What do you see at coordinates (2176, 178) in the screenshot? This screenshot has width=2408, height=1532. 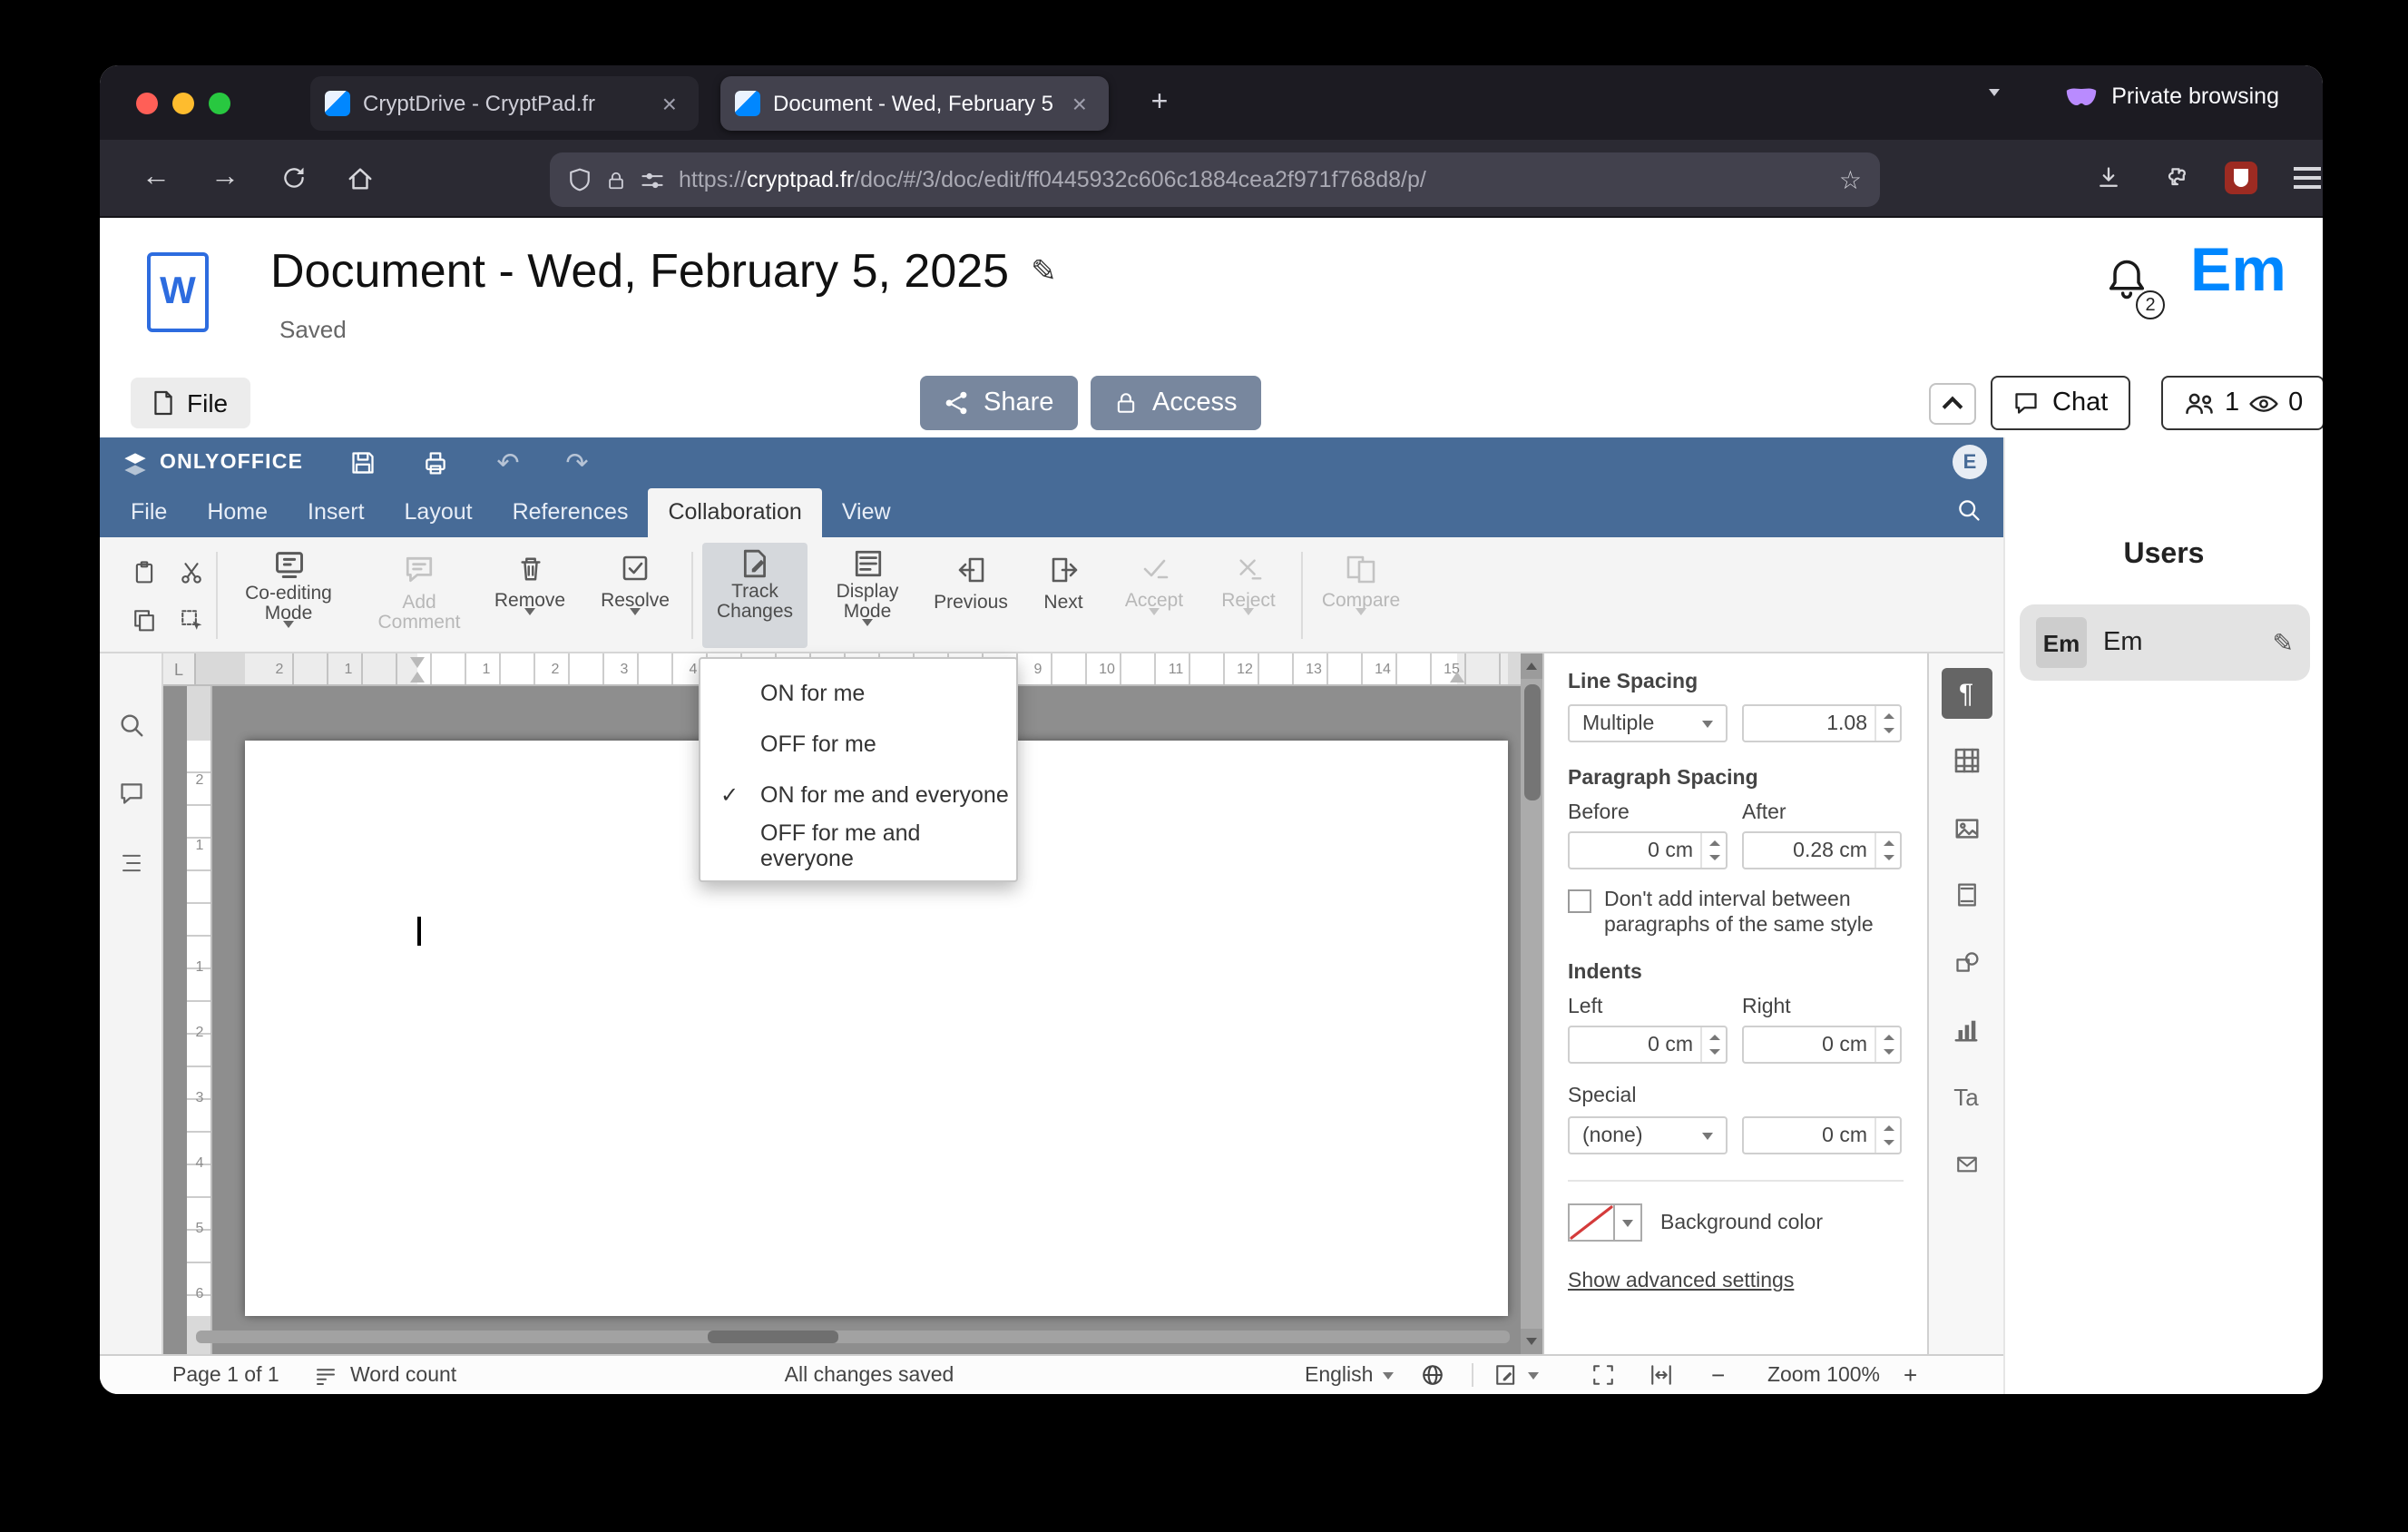 I see `extensions-puzzle-icon` at bounding box center [2176, 178].